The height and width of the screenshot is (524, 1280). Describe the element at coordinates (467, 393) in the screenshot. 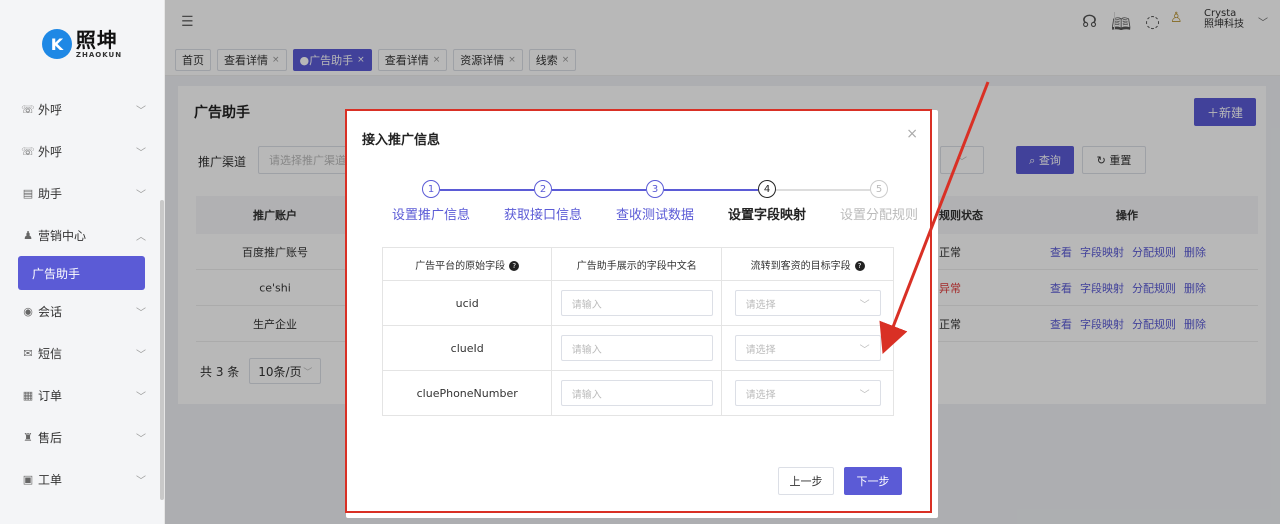

I see `original-field: cluePhoneNumber` at that location.